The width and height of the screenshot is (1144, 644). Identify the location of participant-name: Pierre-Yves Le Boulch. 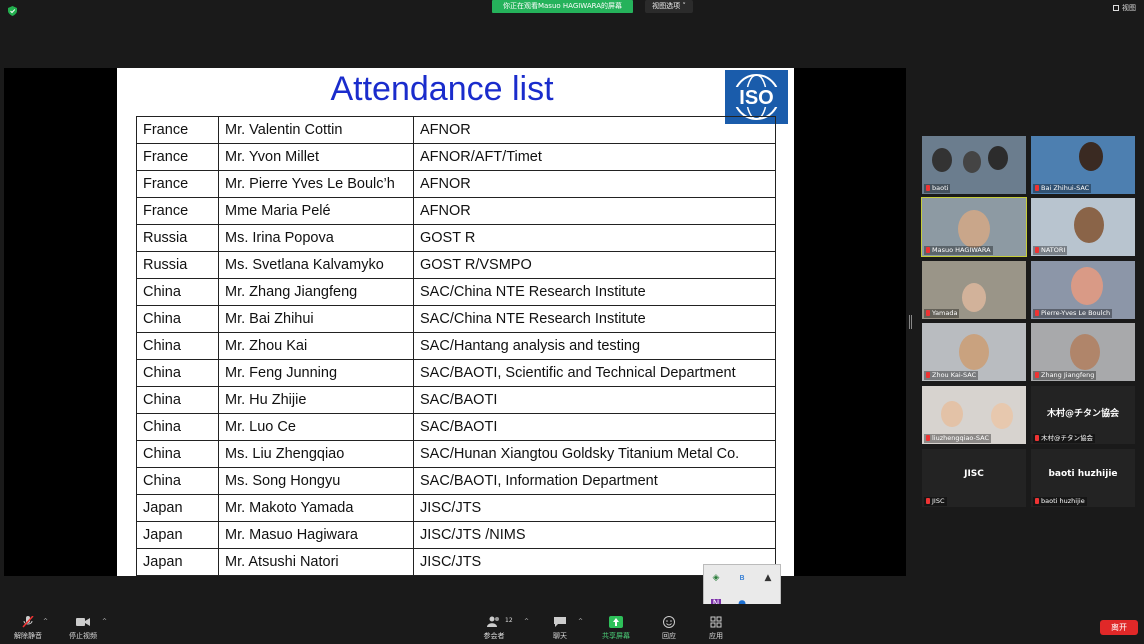
(1076, 313).